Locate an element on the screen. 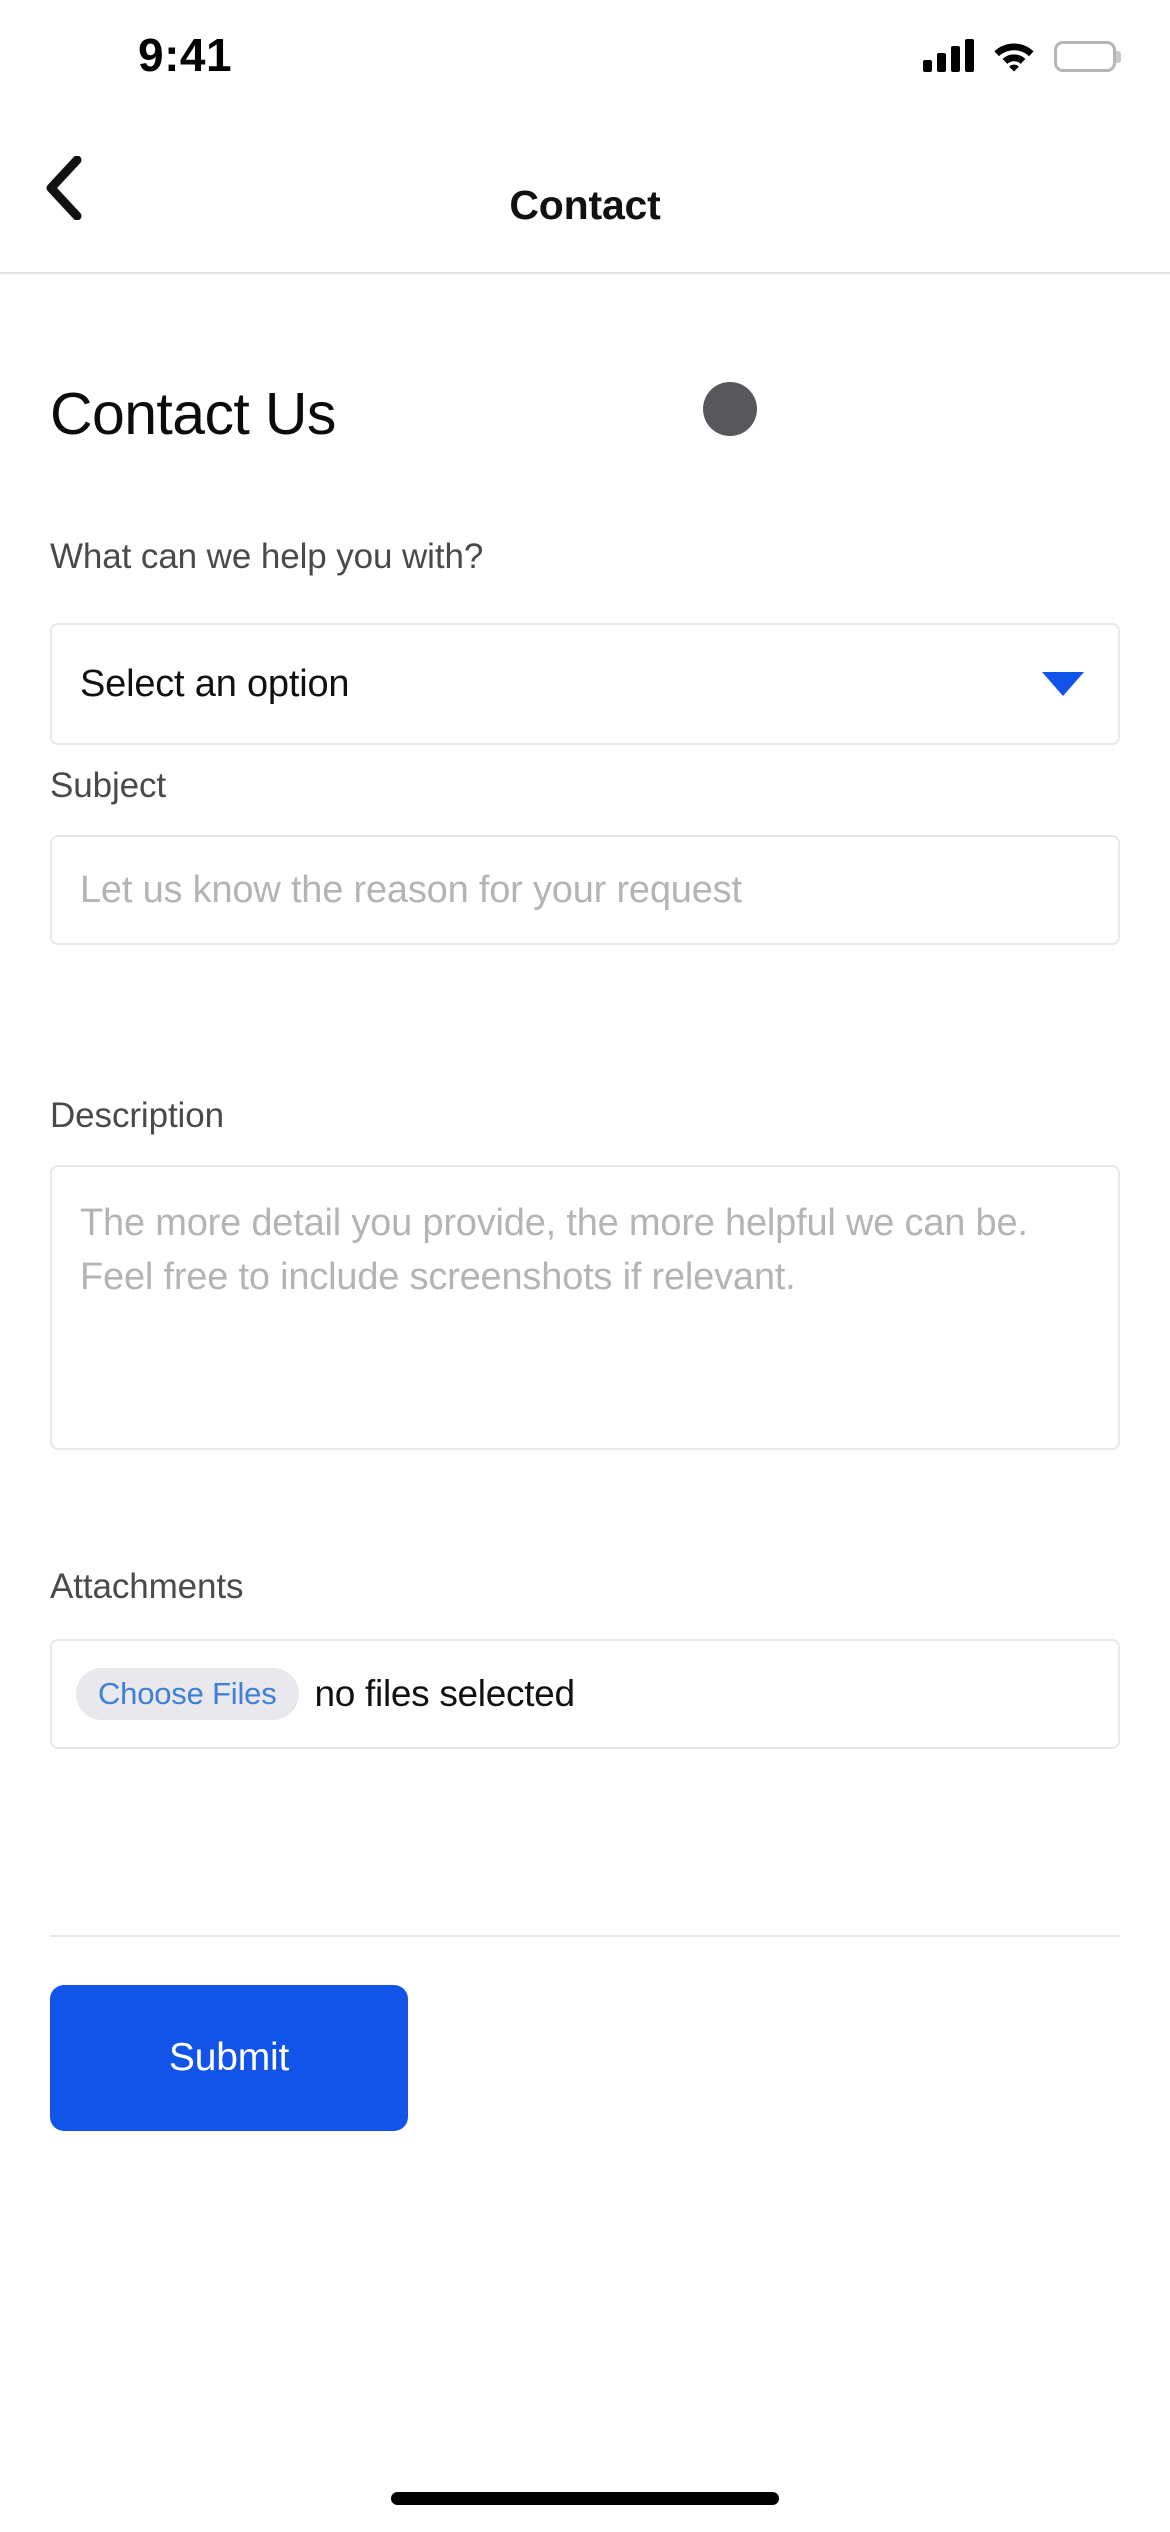  subject-placeholder: Let us know the reason for your request is located at coordinates (411, 889).